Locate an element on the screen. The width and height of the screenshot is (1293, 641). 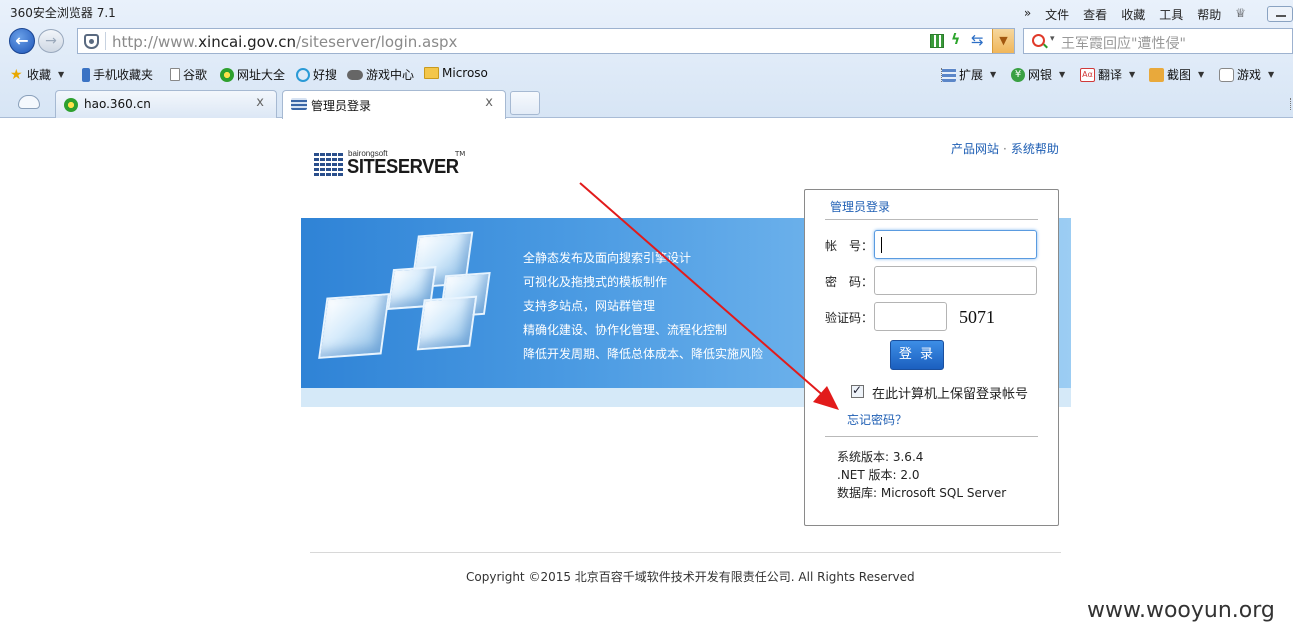
menu-tools: 工具 is located at coordinates (1171, 14).